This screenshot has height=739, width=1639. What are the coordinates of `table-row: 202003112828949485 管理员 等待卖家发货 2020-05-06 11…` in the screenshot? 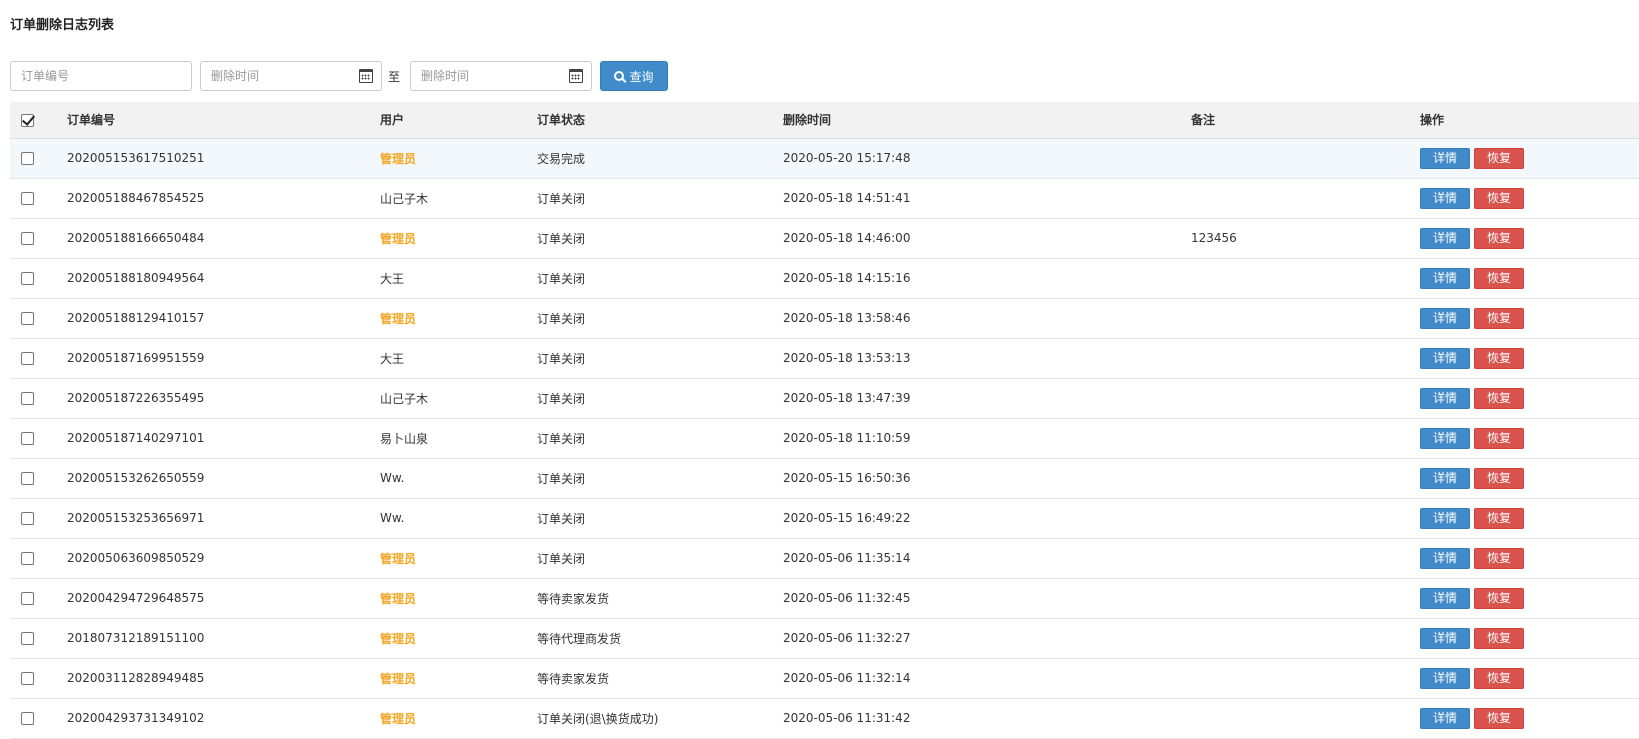 It's located at (824, 678).